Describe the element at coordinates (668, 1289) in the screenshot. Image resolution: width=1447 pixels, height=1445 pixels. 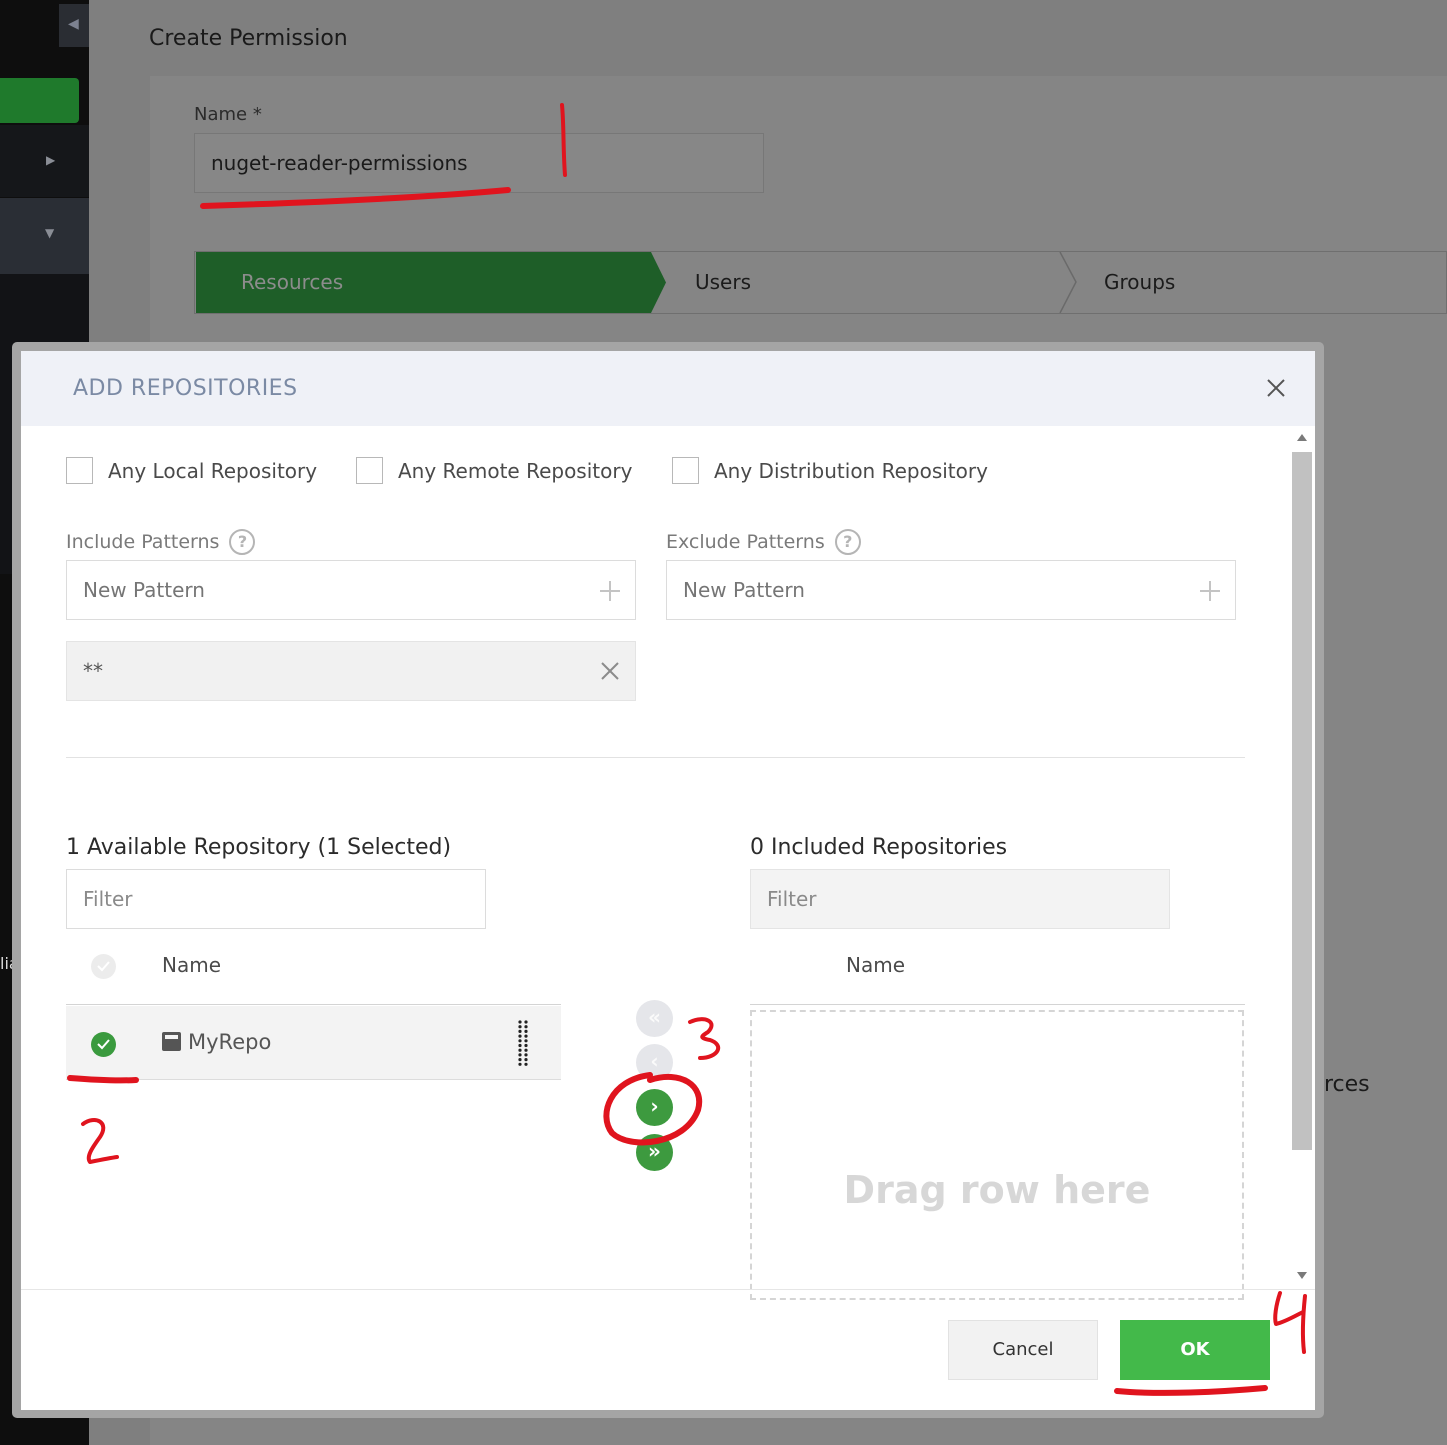
I see `footer-divider` at that location.